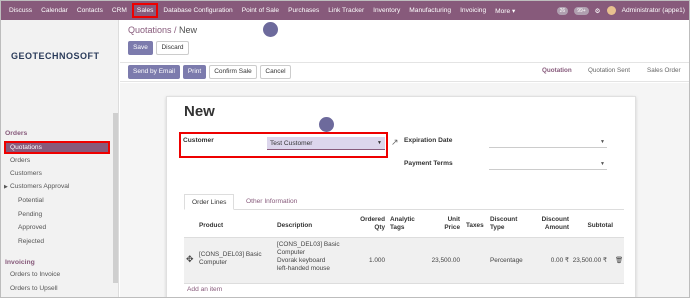 Image resolution: width=690 pixels, height=298 pixels. Describe the element at coordinates (188, 30) in the screenshot. I see `breadcrumb-current: New` at that location.